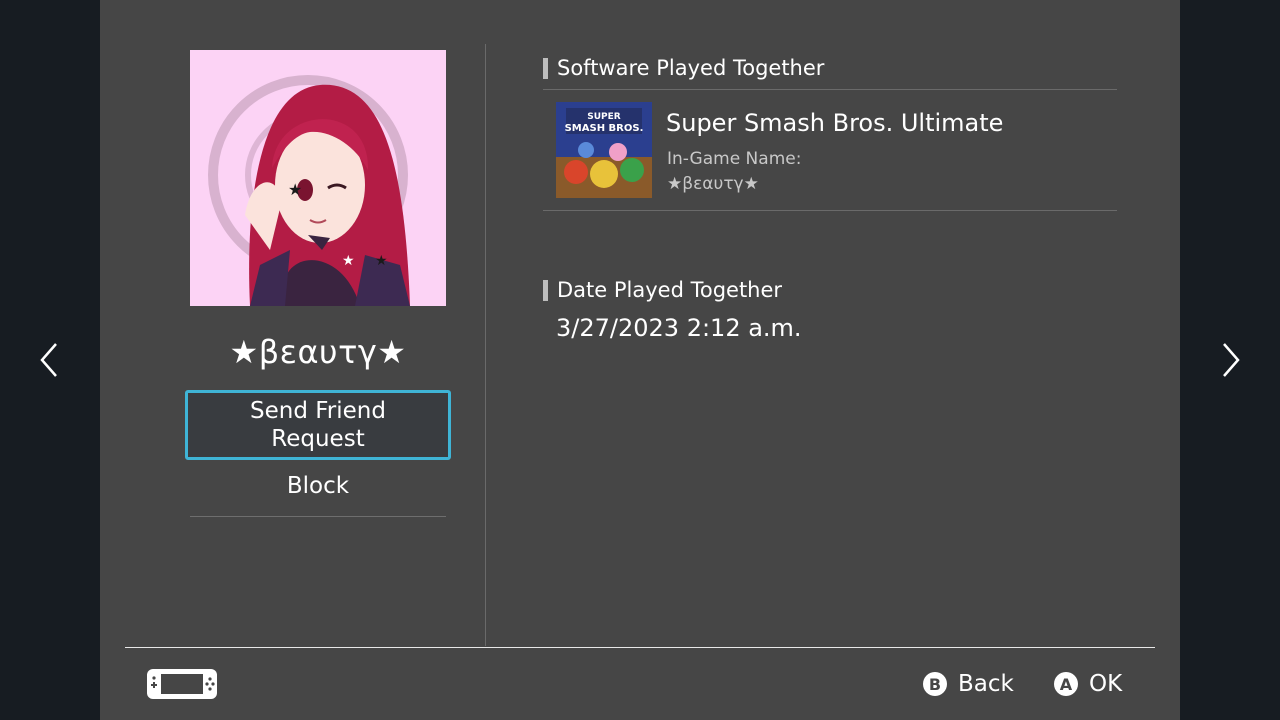 This screenshot has height=720, width=1280. Describe the element at coordinates (318, 178) in the screenshot. I see `user-avatar: ★ ★ ★` at that location.